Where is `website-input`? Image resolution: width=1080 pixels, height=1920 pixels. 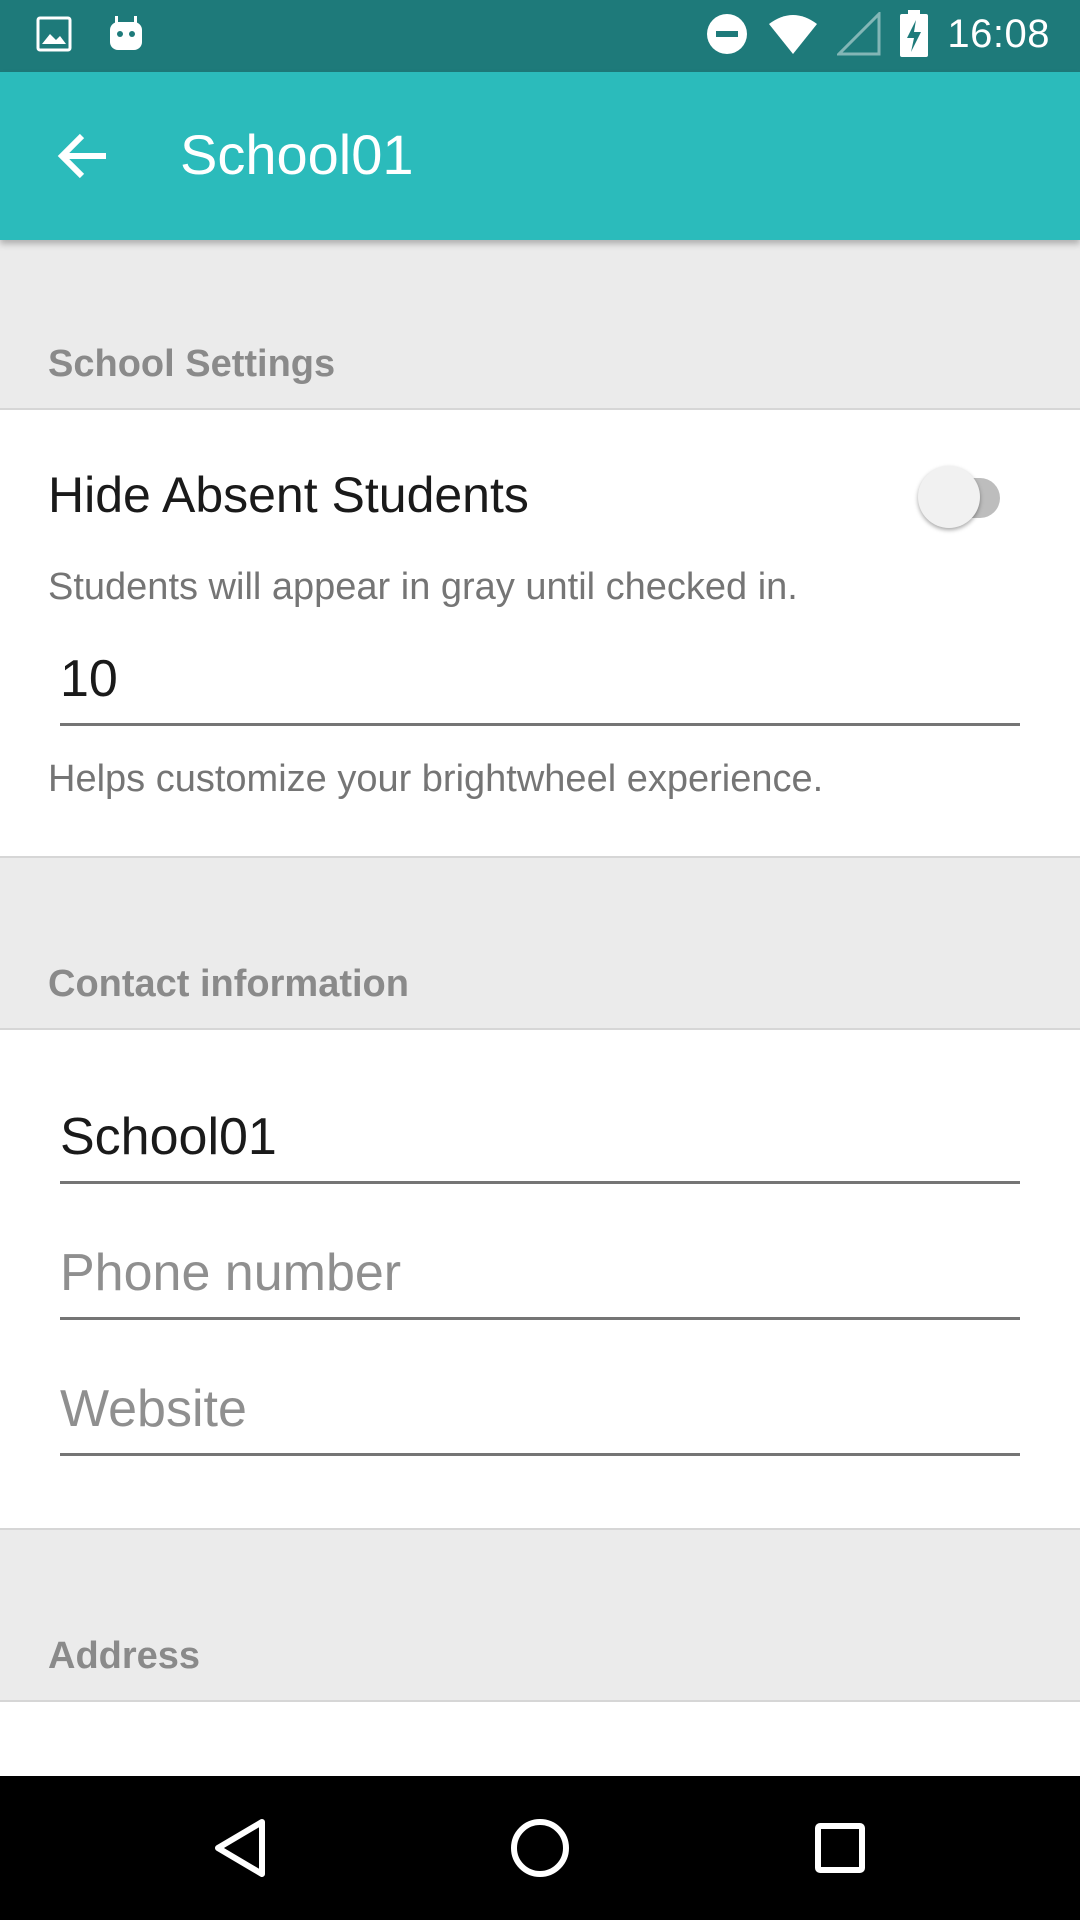
website-input is located at coordinates (540, 1409).